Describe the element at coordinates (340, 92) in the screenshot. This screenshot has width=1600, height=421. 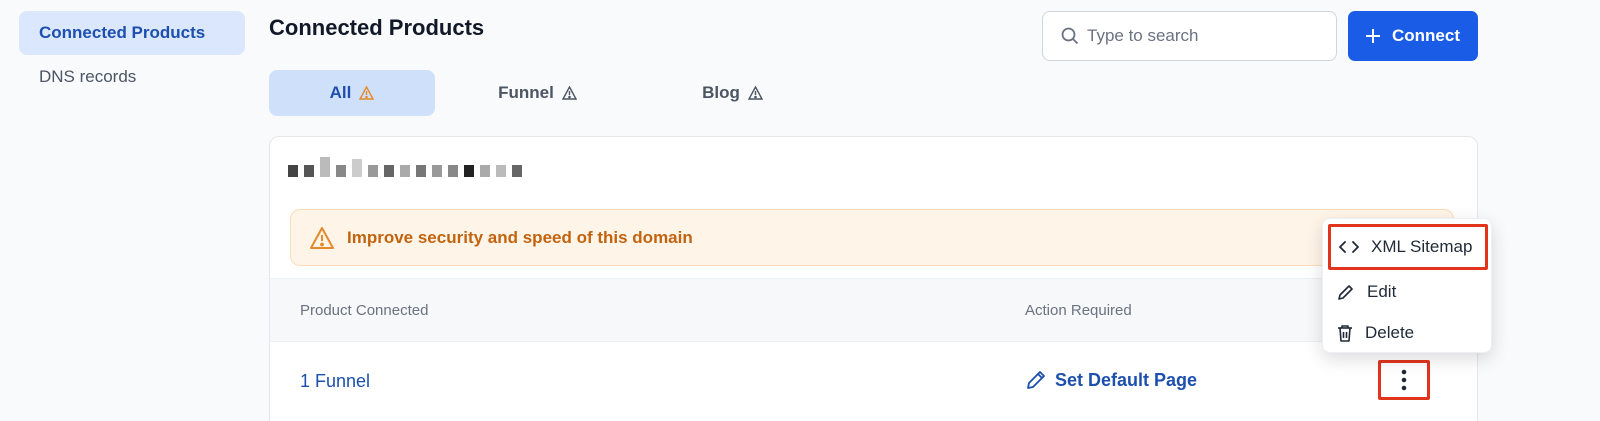
I see `tab-label: All` at that location.